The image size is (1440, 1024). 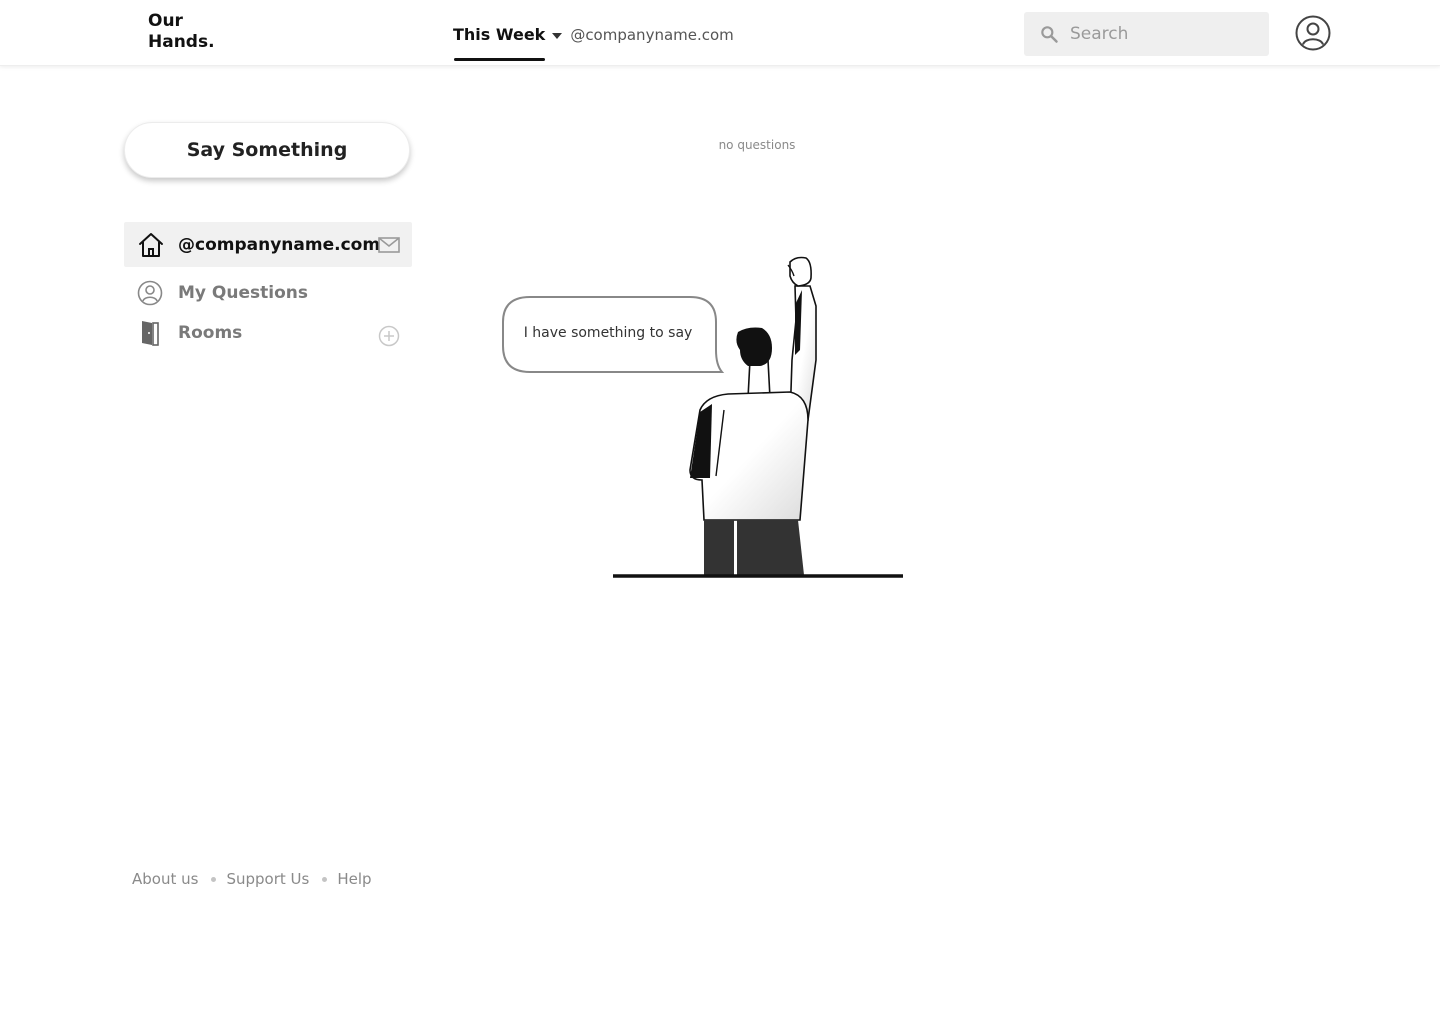 What do you see at coordinates (702, 417) in the screenshot?
I see `raised-hand-illustration` at bounding box center [702, 417].